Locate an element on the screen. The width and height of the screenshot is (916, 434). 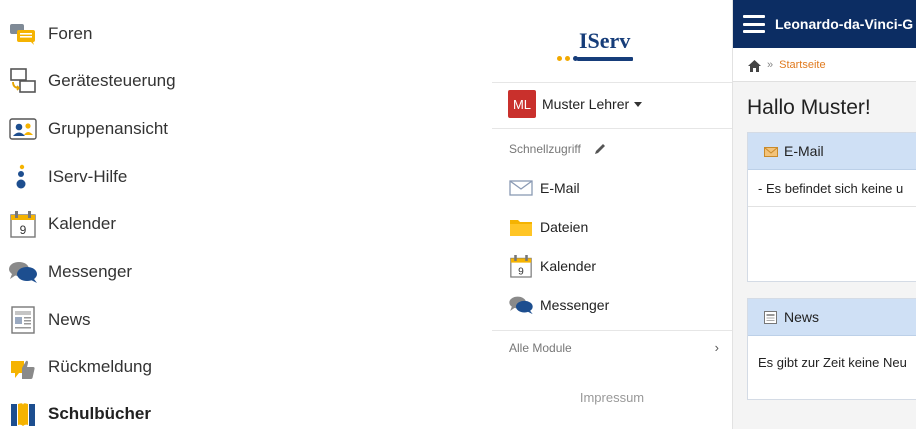
folder-icon is located at coordinates (521, 227).